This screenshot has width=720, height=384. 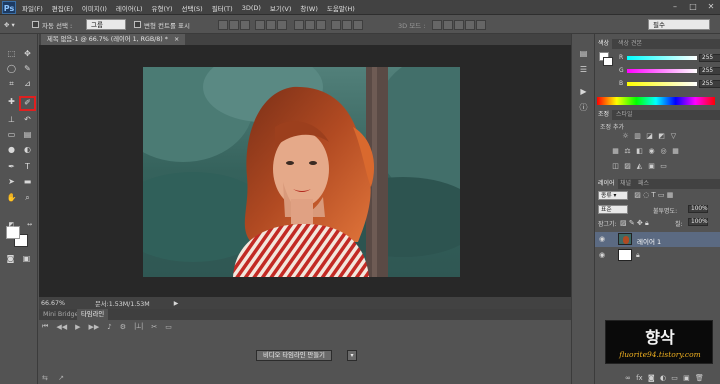 I want to click on shape-tool-icon: ▬, so click(x=27, y=182).